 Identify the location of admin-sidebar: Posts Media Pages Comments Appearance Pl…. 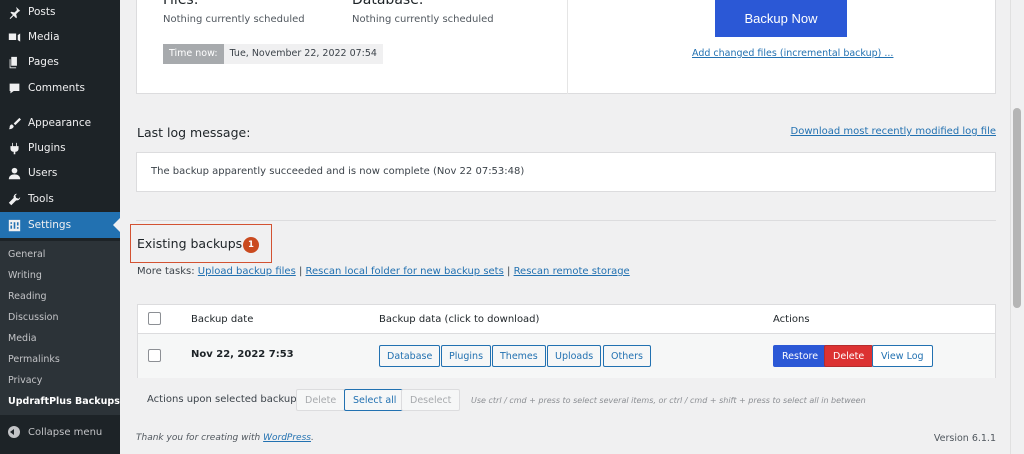
(60, 227).